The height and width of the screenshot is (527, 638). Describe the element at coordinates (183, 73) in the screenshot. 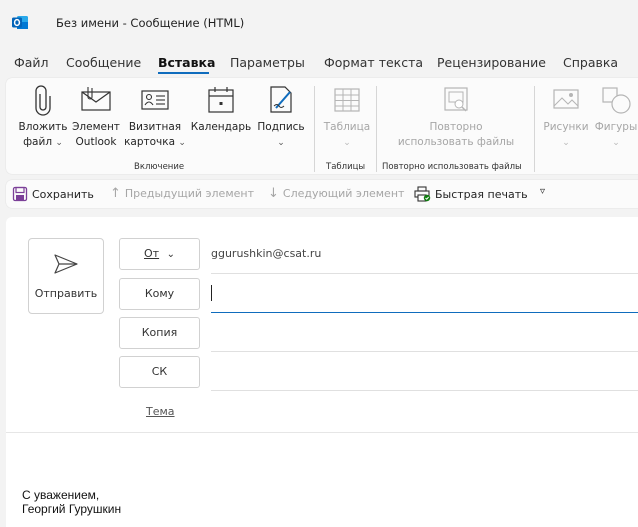

I see `active-tab-indicator` at that location.